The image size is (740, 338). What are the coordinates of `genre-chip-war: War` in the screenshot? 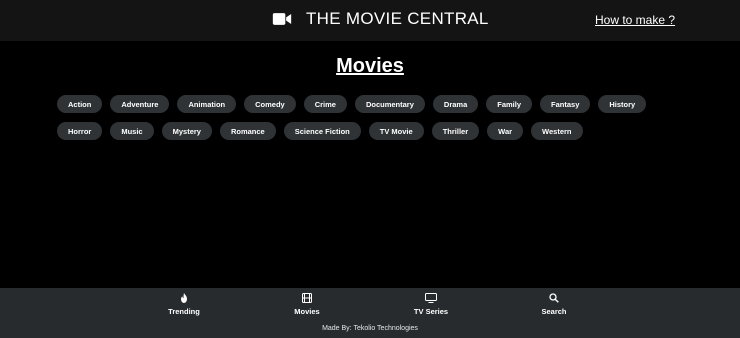 It's located at (505, 131).